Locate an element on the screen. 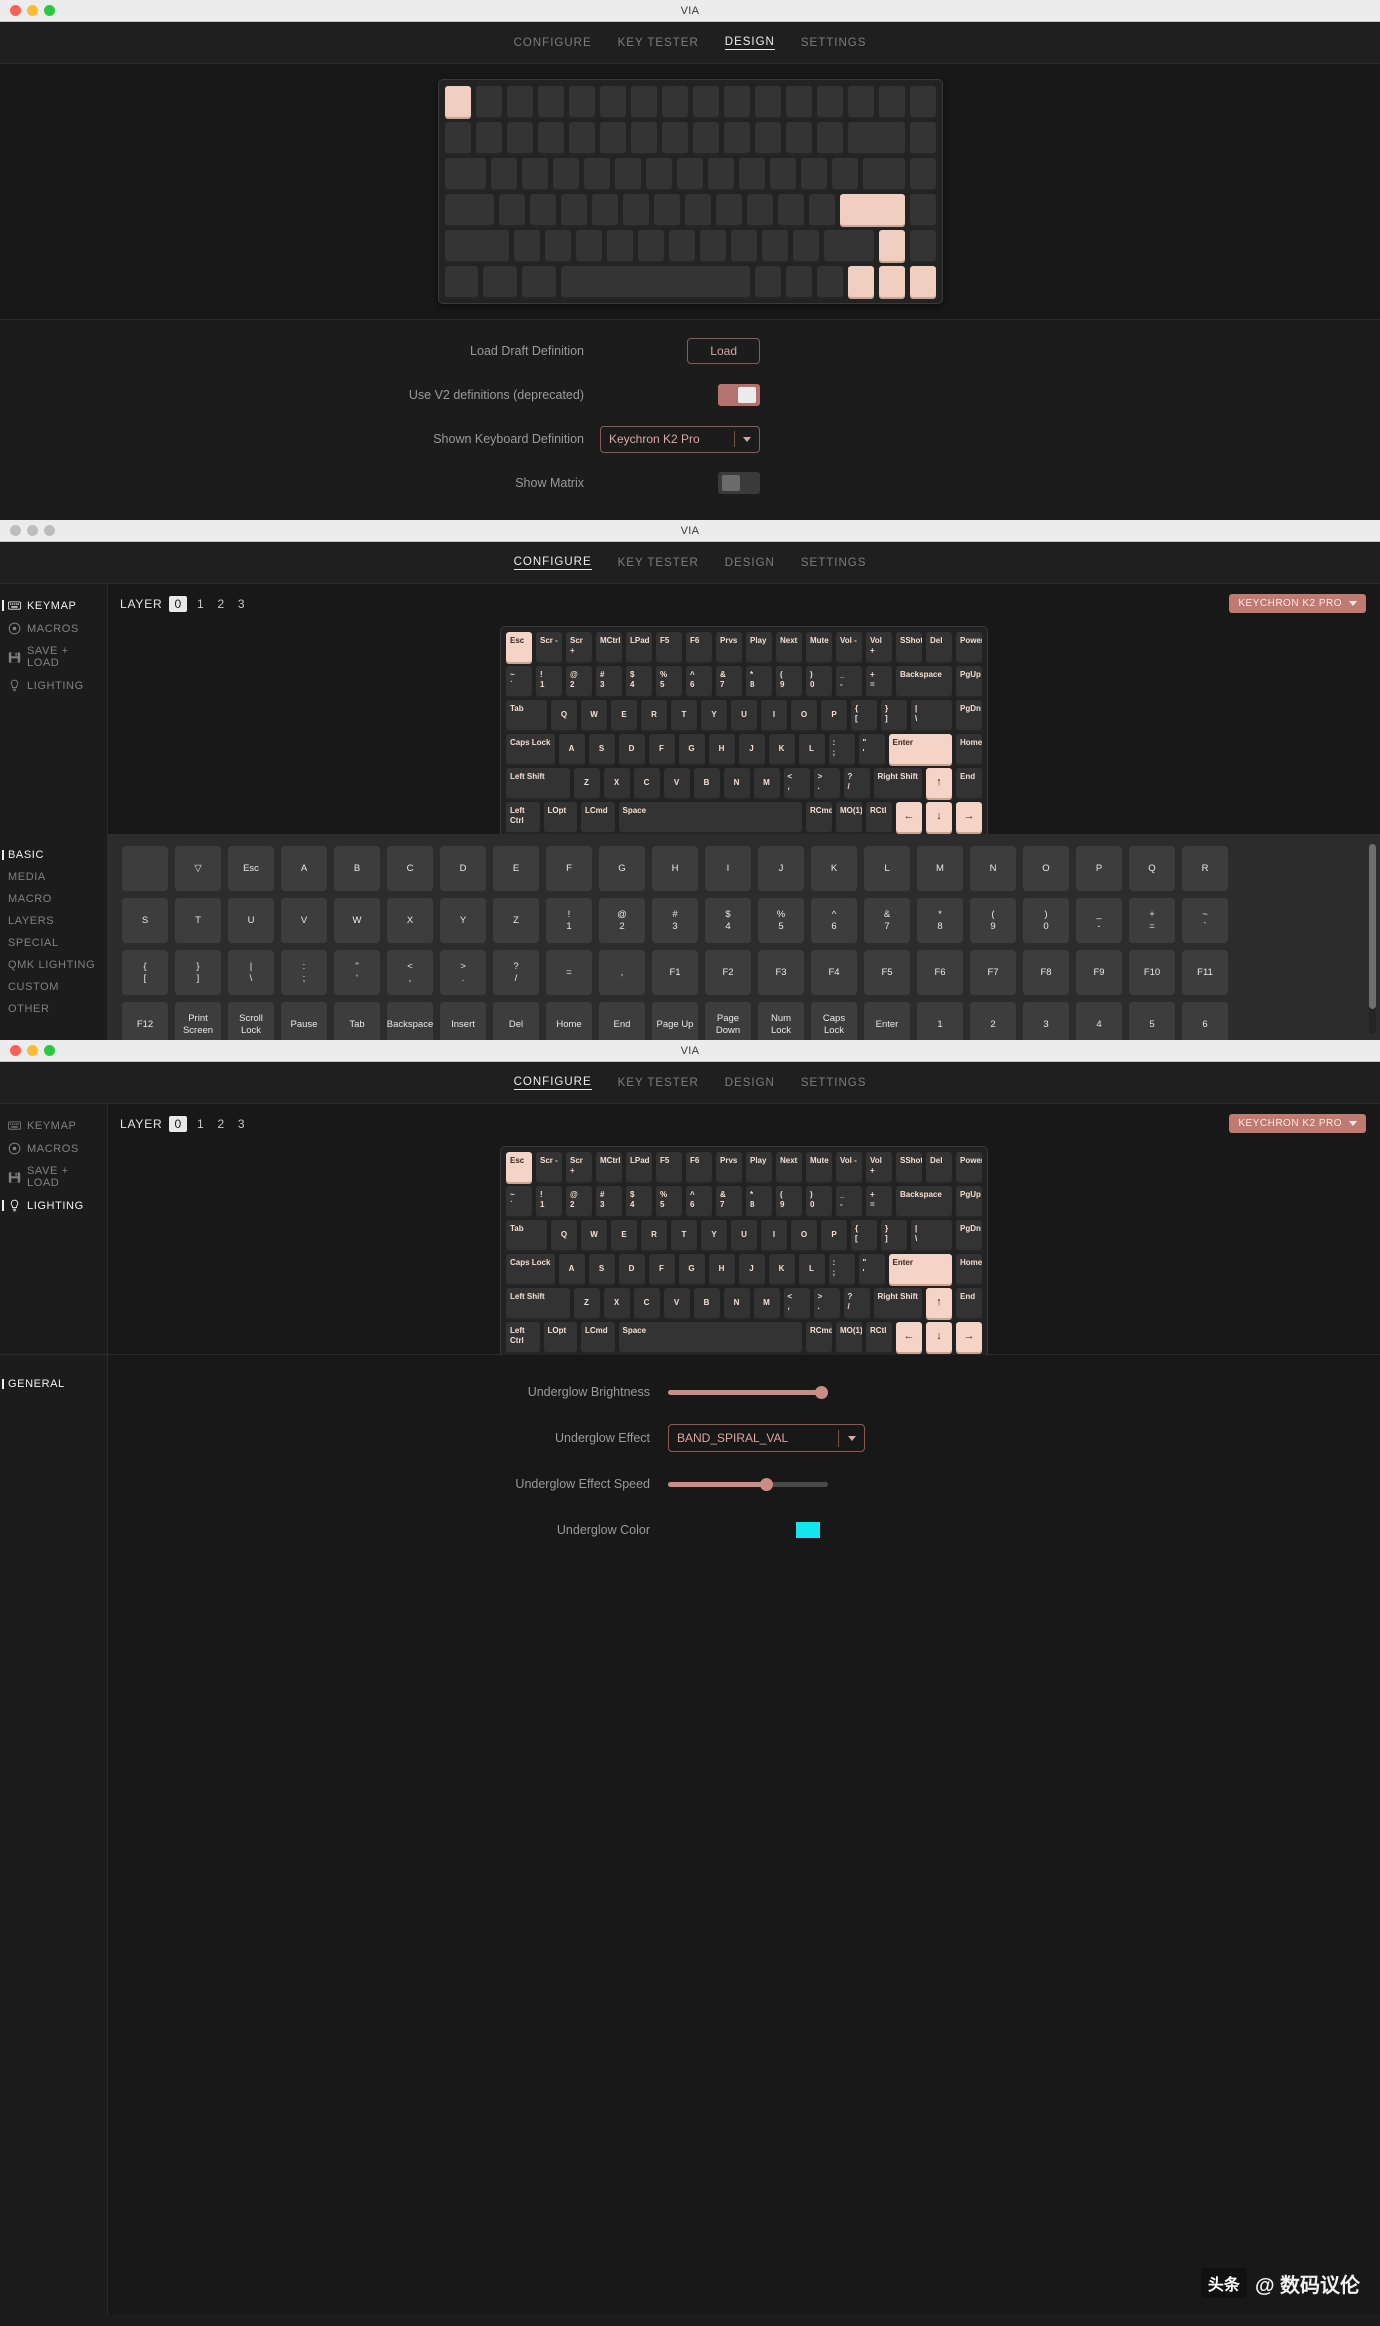 The height and width of the screenshot is (2326, 1380). keycode-button: ) 0 is located at coordinates (1046, 920).